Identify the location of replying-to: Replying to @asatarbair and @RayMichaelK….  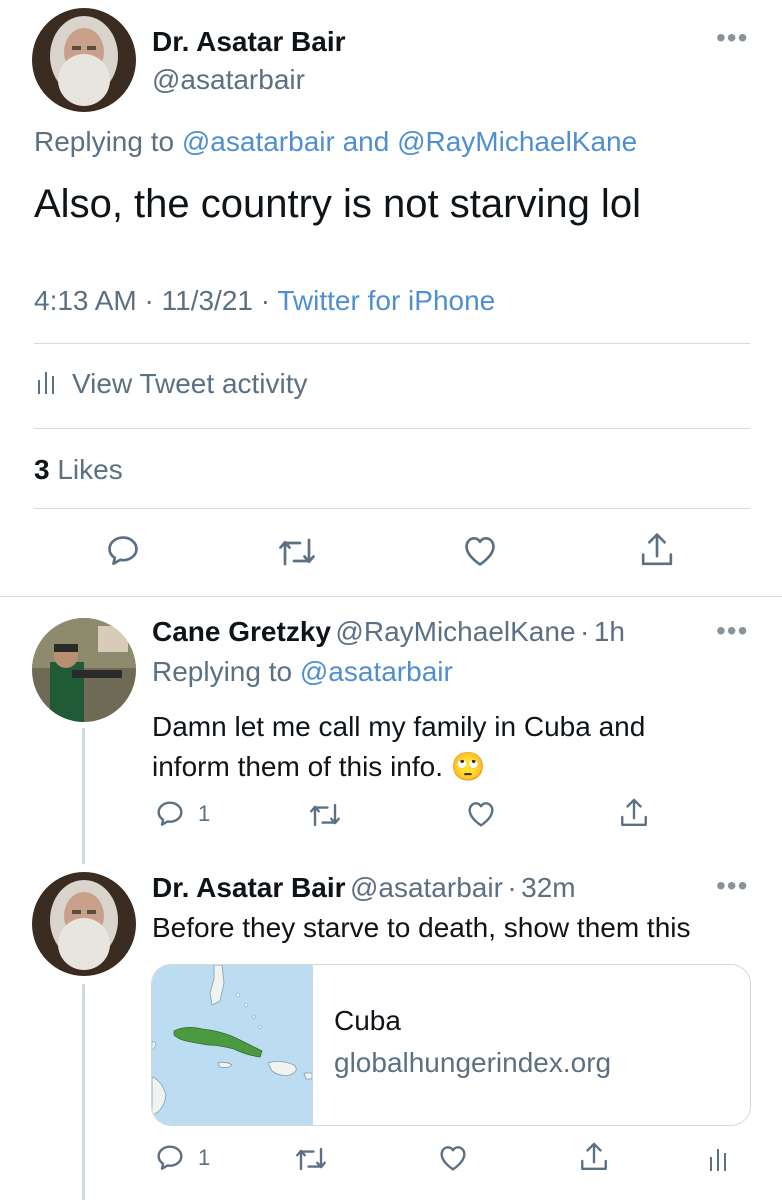
(335, 142).